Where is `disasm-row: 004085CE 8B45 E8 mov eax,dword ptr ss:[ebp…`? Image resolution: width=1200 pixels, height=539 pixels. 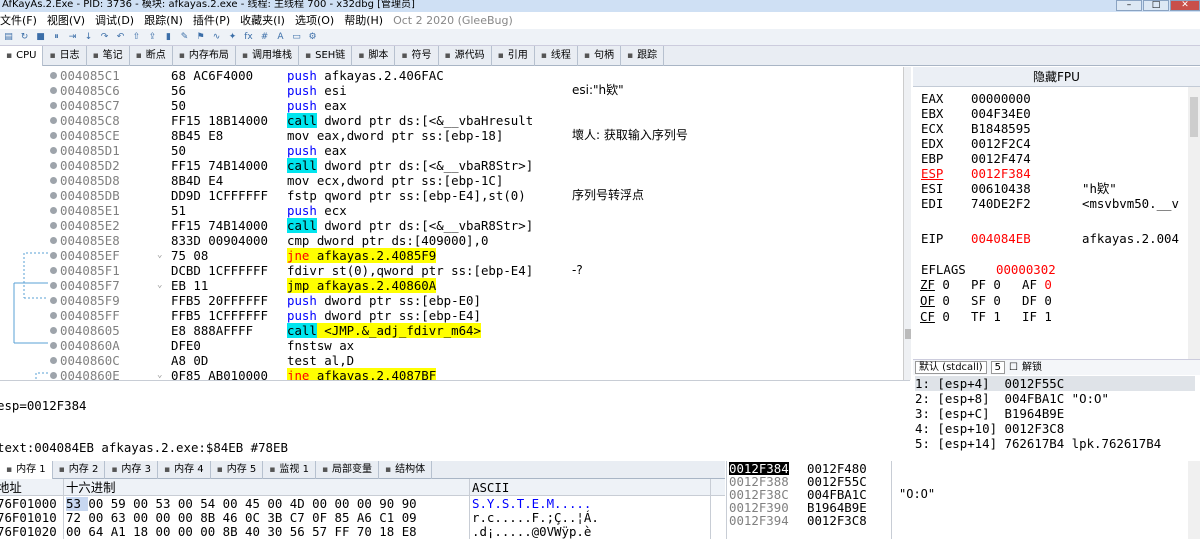 disasm-row: 004085CE 8B45 E8 mov eax,dword ptr ss:[ebp… is located at coordinates (455, 135).